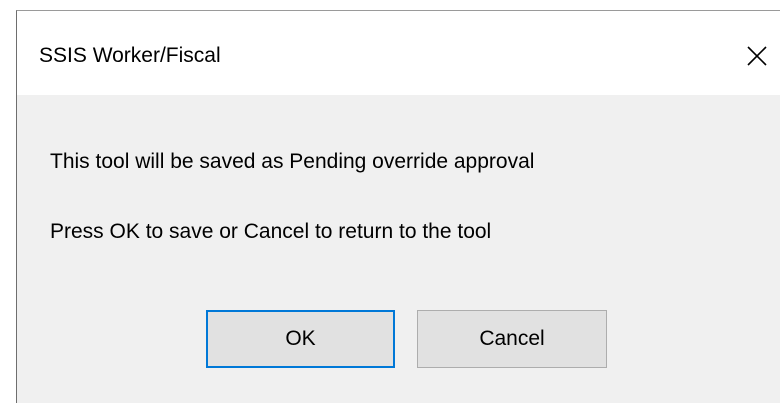  I want to click on window-title: SSIS Worker/Fiscal, so click(130, 55).